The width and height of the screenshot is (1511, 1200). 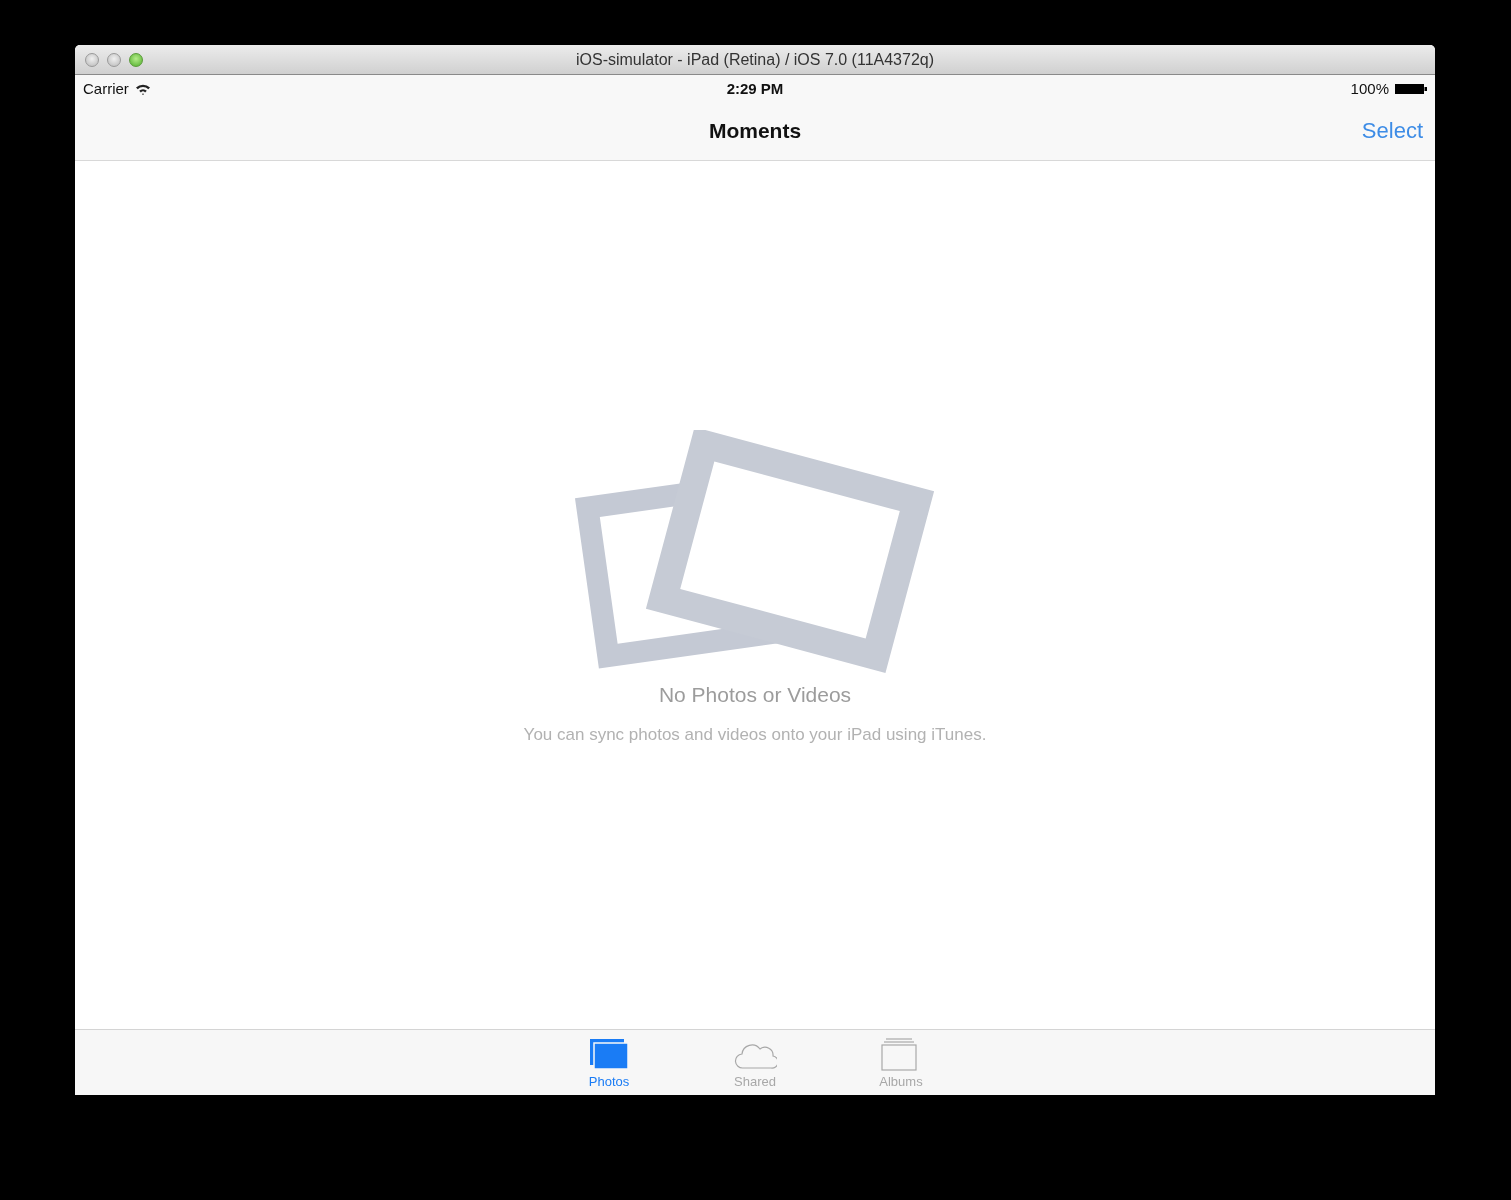 I want to click on navigation-title: Moments, so click(x=755, y=131).